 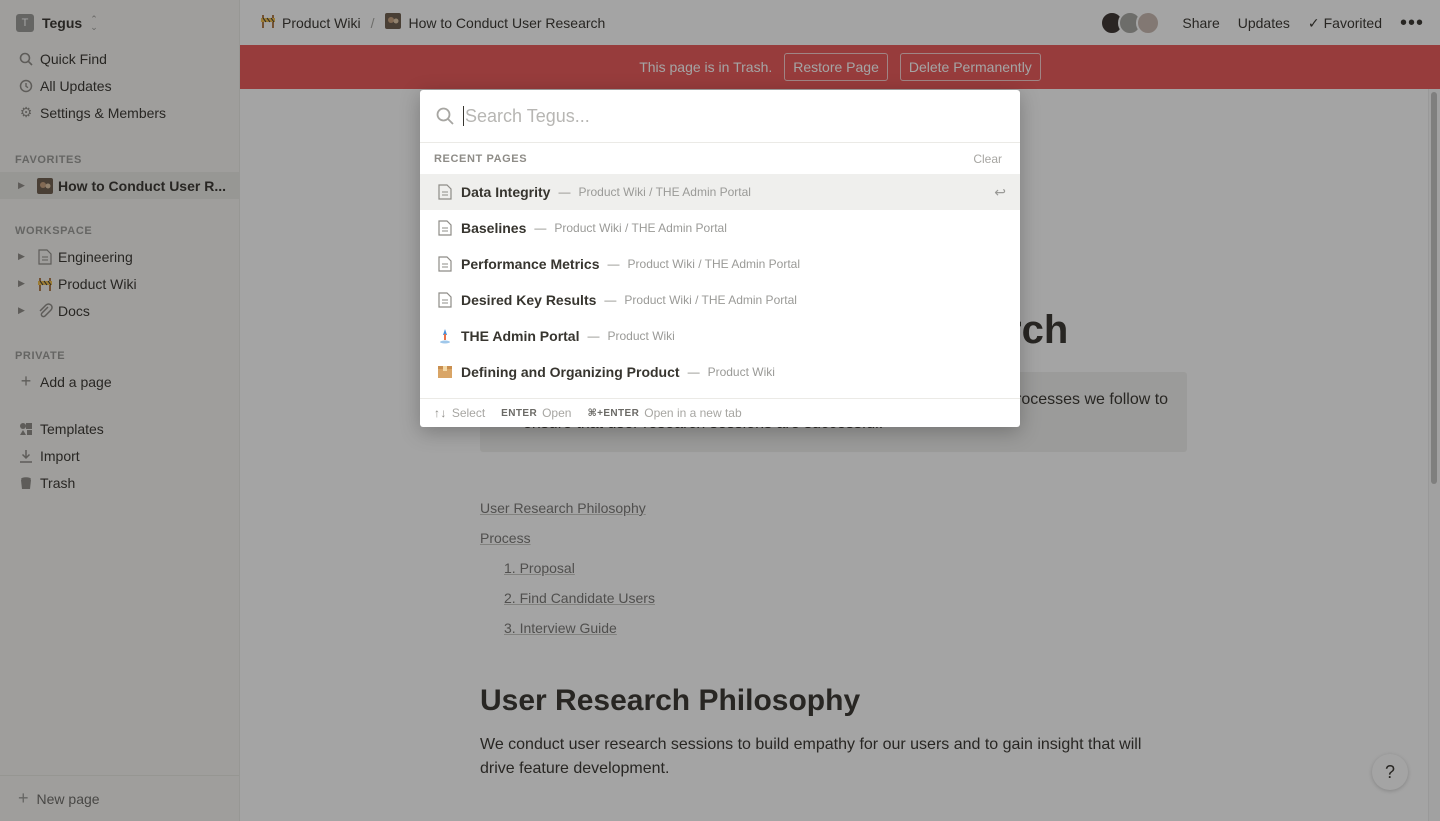 What do you see at coordinates (693, 413) in the screenshot?
I see `hint-label: Open in a new tab` at bounding box center [693, 413].